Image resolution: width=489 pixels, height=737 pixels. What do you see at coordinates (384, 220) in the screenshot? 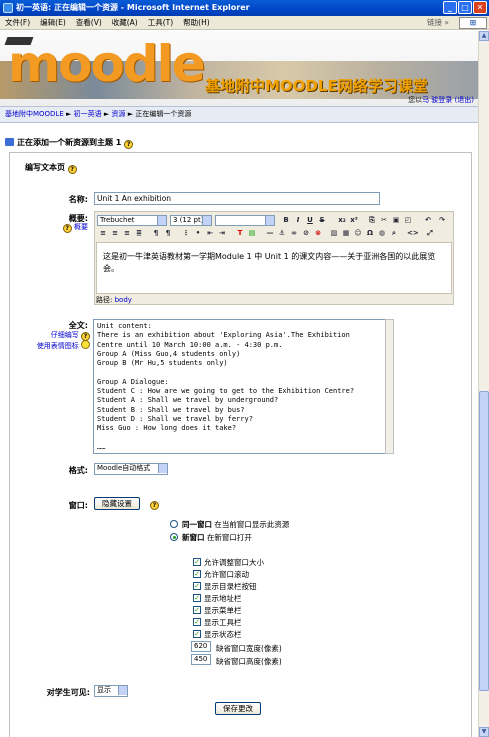
I see `cut-icon: ✂` at bounding box center [384, 220].